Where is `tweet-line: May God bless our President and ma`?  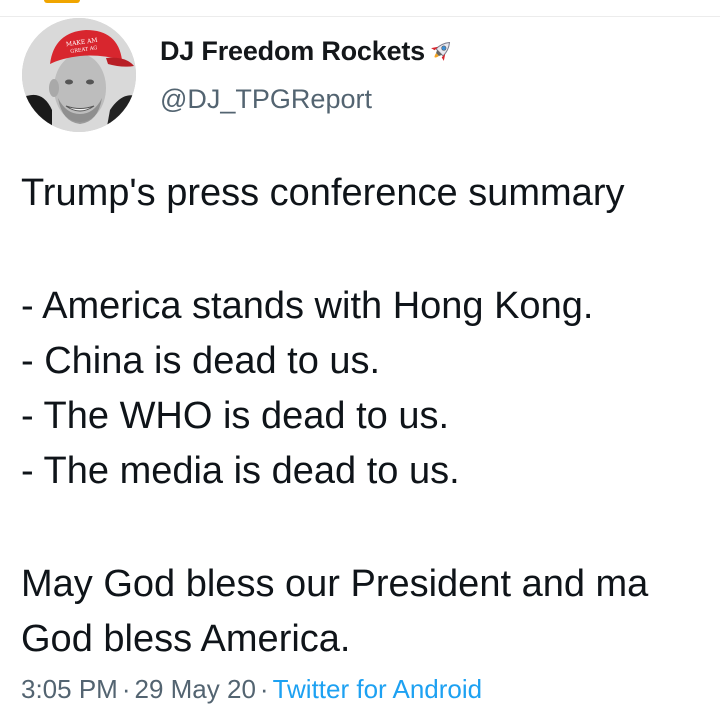
tweet-line: May God bless our President and ma is located at coordinates (335, 584).